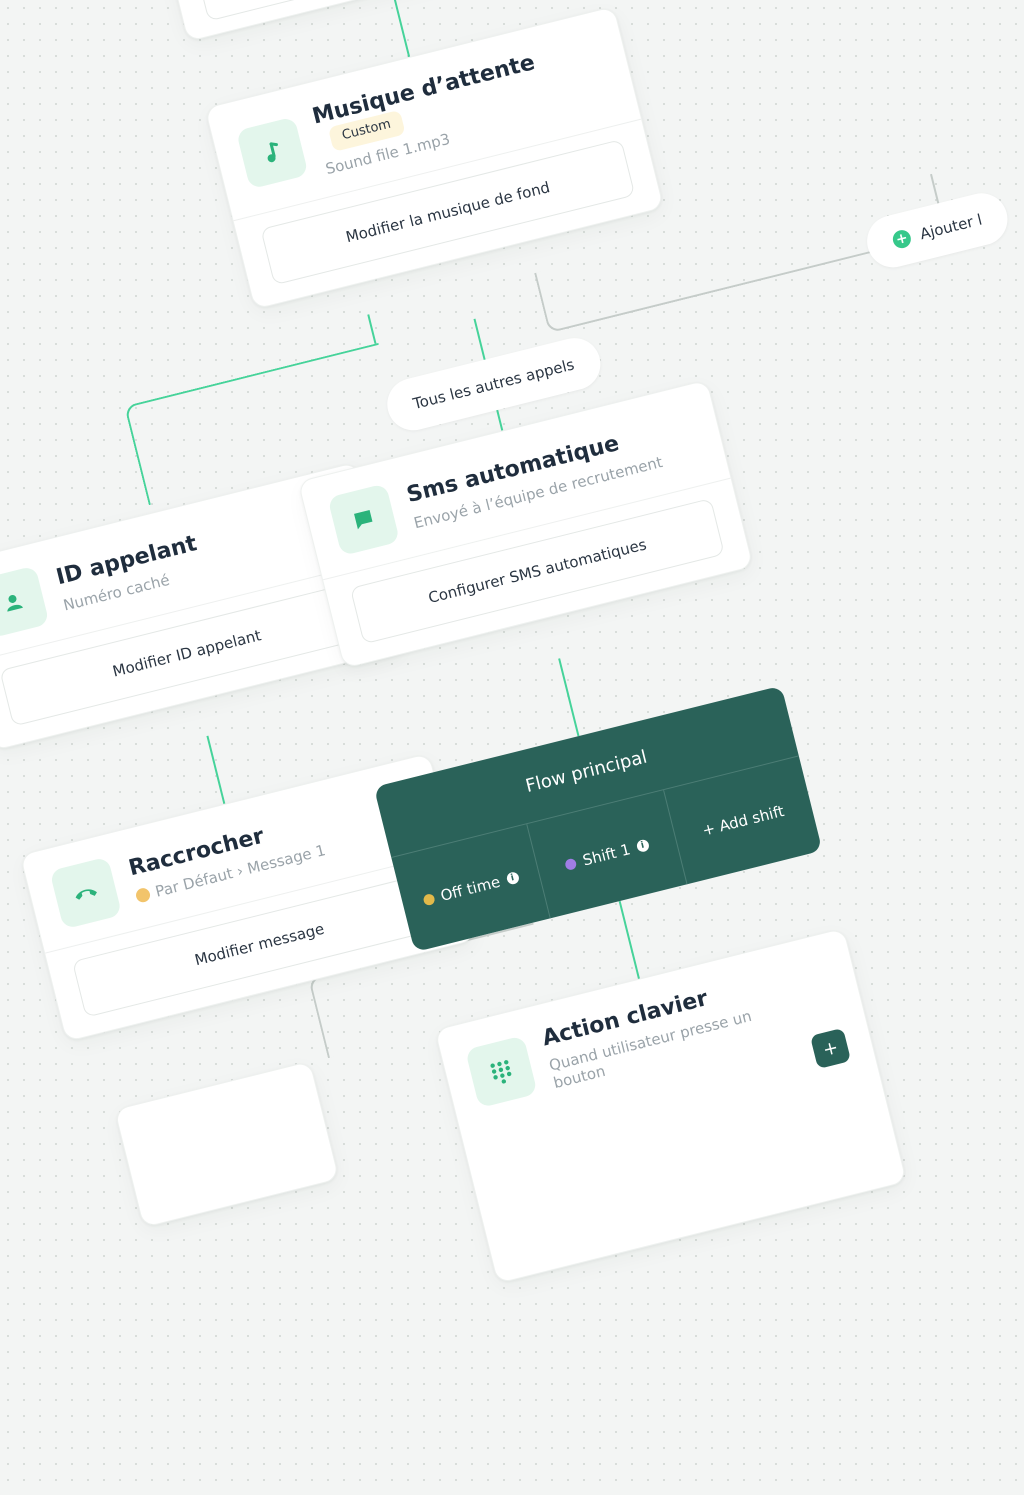  I want to click on branch-label-text: Tous les autres appels, so click(494, 384).